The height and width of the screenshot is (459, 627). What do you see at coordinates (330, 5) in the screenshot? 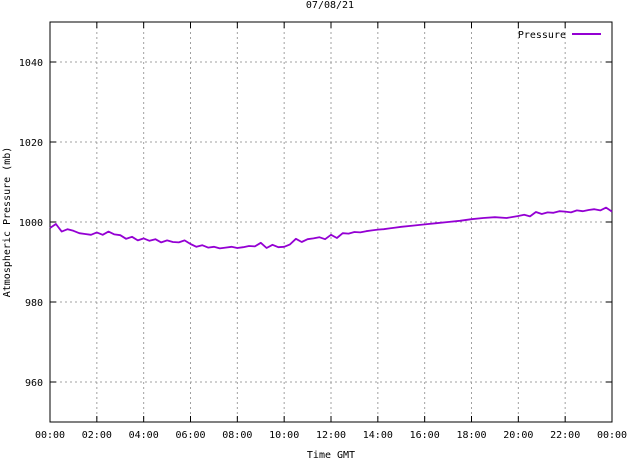
I see `chart-title: 07/08/21` at bounding box center [330, 5].